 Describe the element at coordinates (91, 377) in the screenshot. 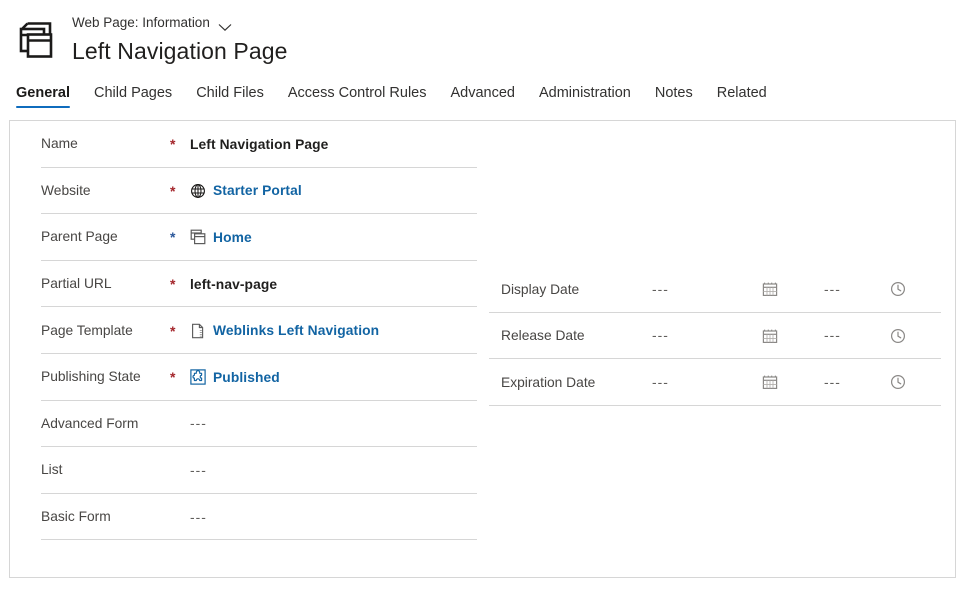

I see `field-label: Publishing State` at that location.